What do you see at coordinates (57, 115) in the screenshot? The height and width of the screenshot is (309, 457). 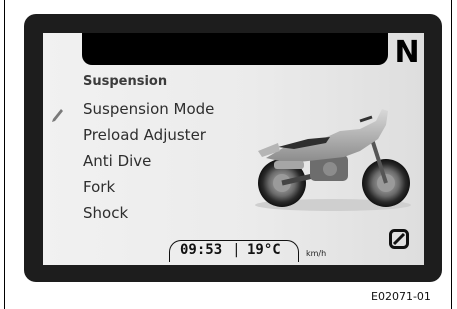 I see `pencil-icon` at bounding box center [57, 115].